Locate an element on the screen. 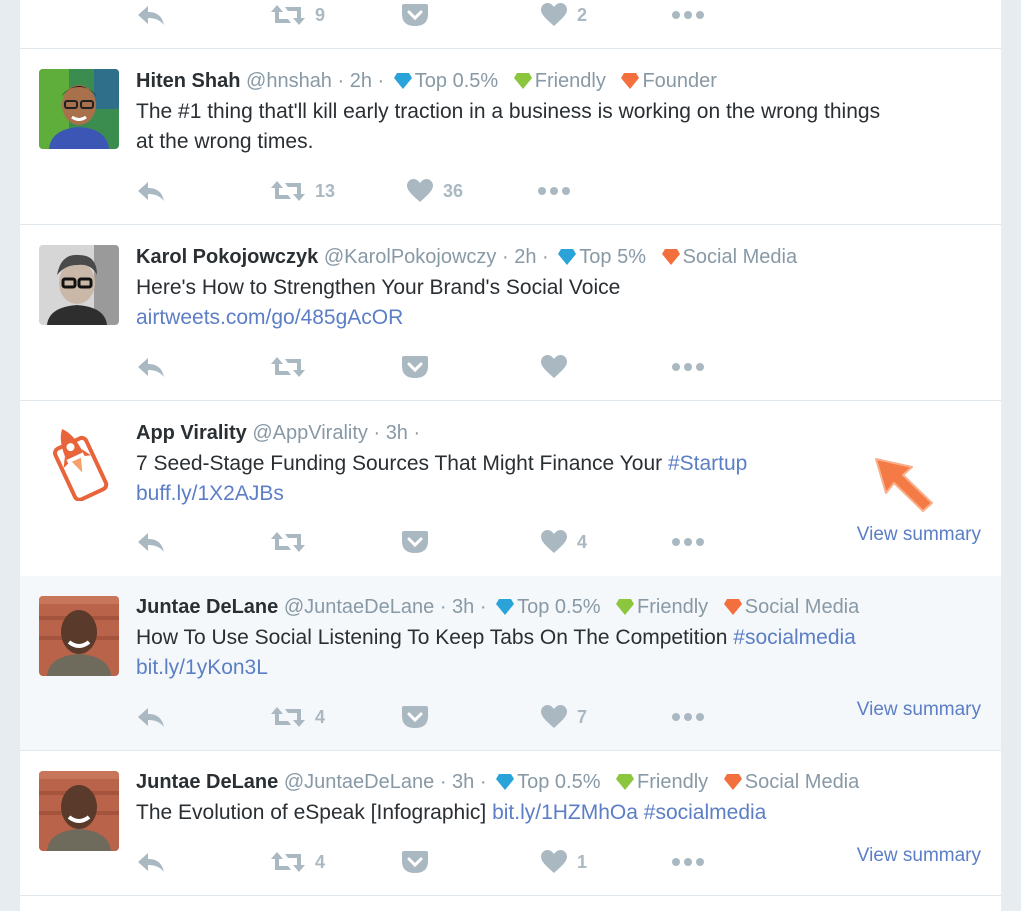 This screenshot has width=1021, height=911. like-button: 4 is located at coordinates (564, 542).